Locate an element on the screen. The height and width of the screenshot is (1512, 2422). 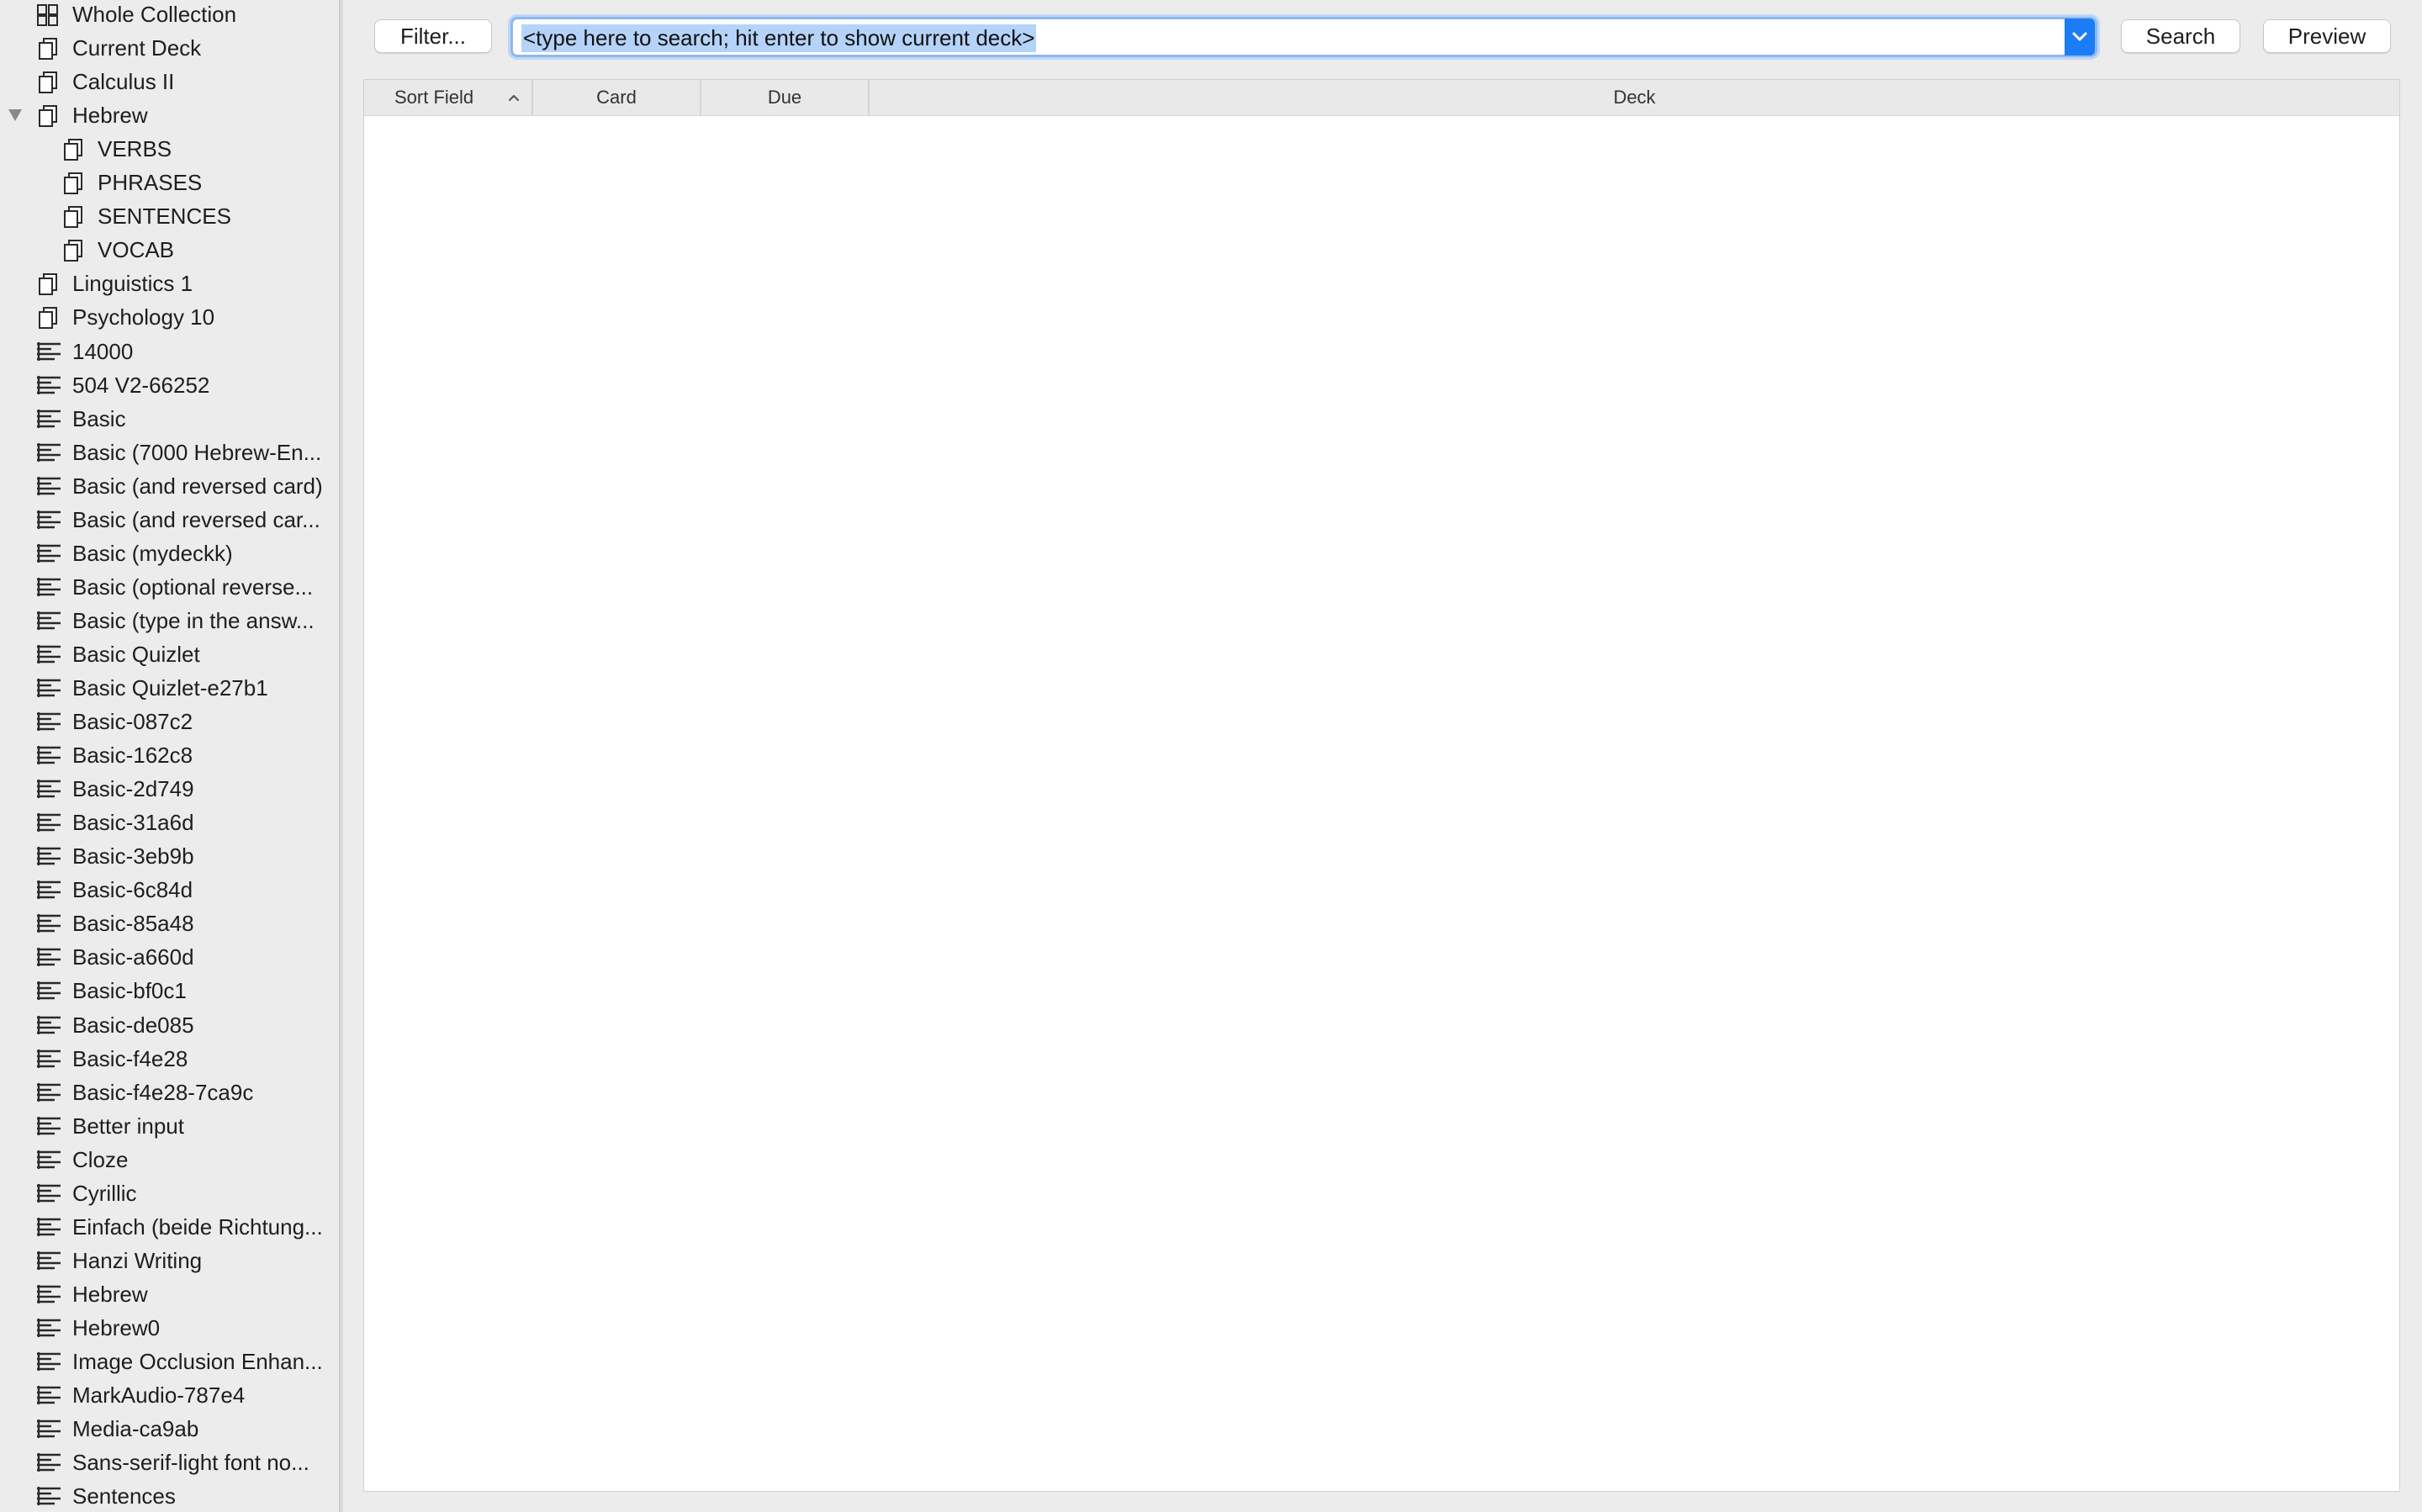
sidebar-item-label: Basic-85a48 is located at coordinates (133, 923).